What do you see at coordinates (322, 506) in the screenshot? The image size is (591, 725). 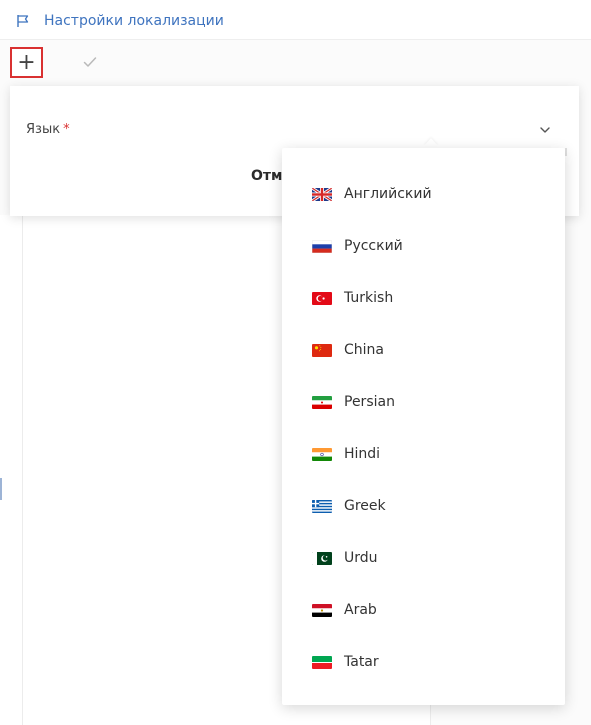 I see `greece-flag-icon` at bounding box center [322, 506].